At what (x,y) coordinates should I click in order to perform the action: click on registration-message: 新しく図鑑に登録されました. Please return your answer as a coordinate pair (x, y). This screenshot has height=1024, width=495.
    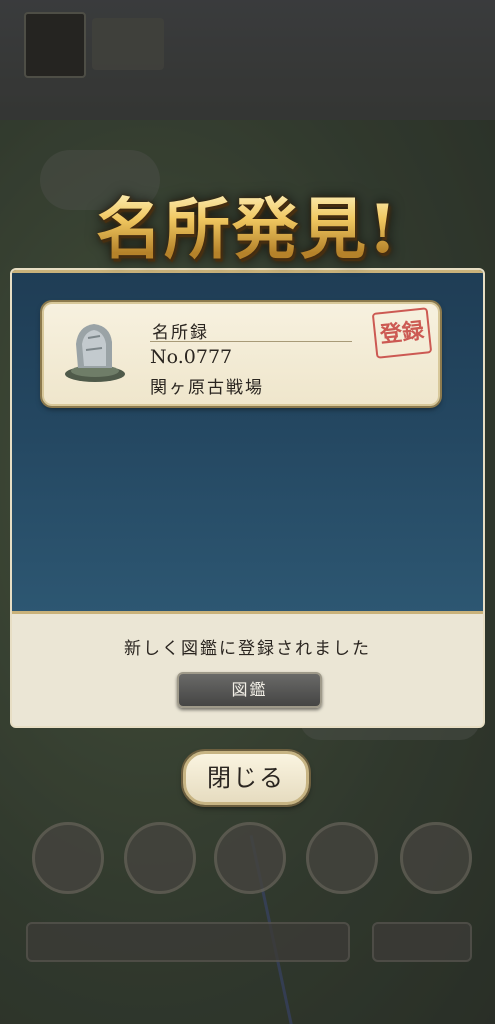
    Looking at the image, I should click on (247, 649).